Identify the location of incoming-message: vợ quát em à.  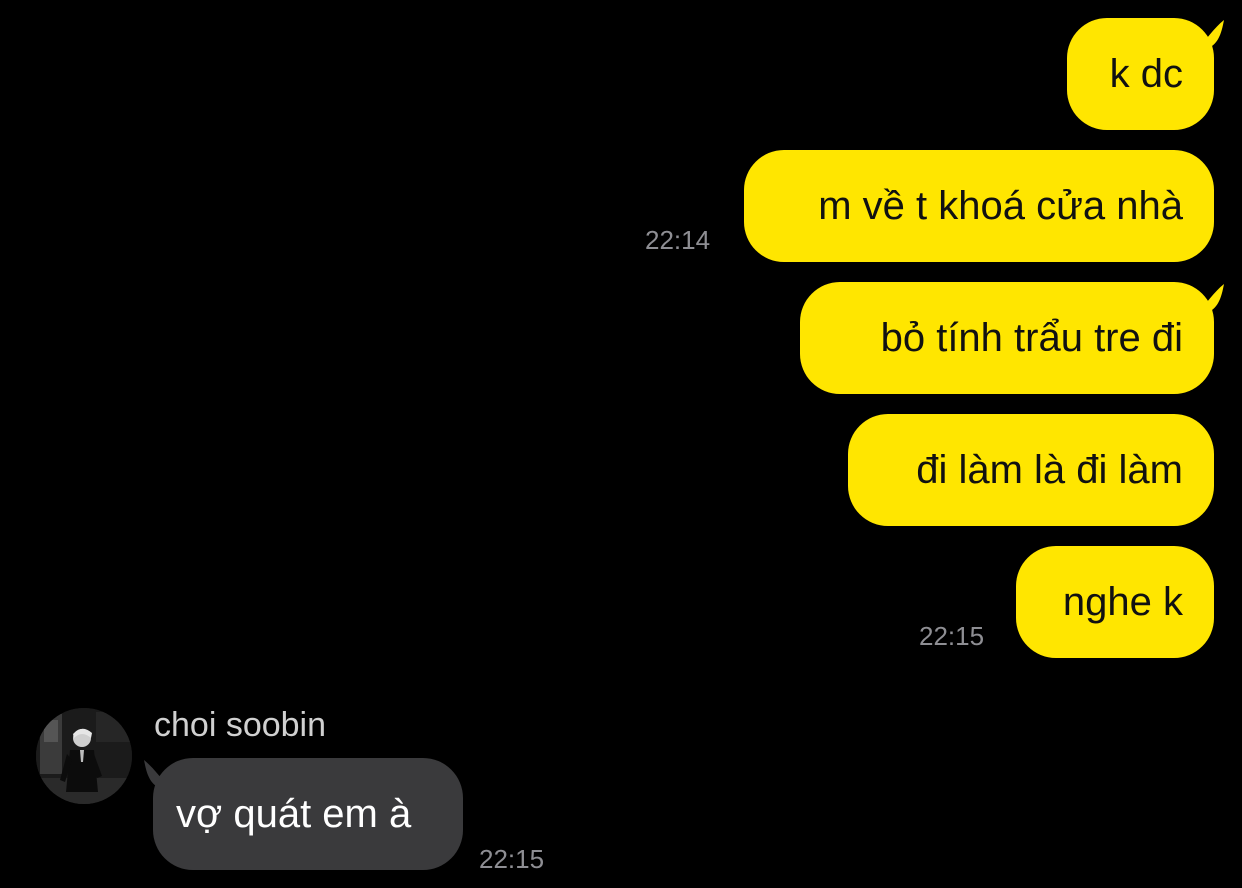
(308, 814).